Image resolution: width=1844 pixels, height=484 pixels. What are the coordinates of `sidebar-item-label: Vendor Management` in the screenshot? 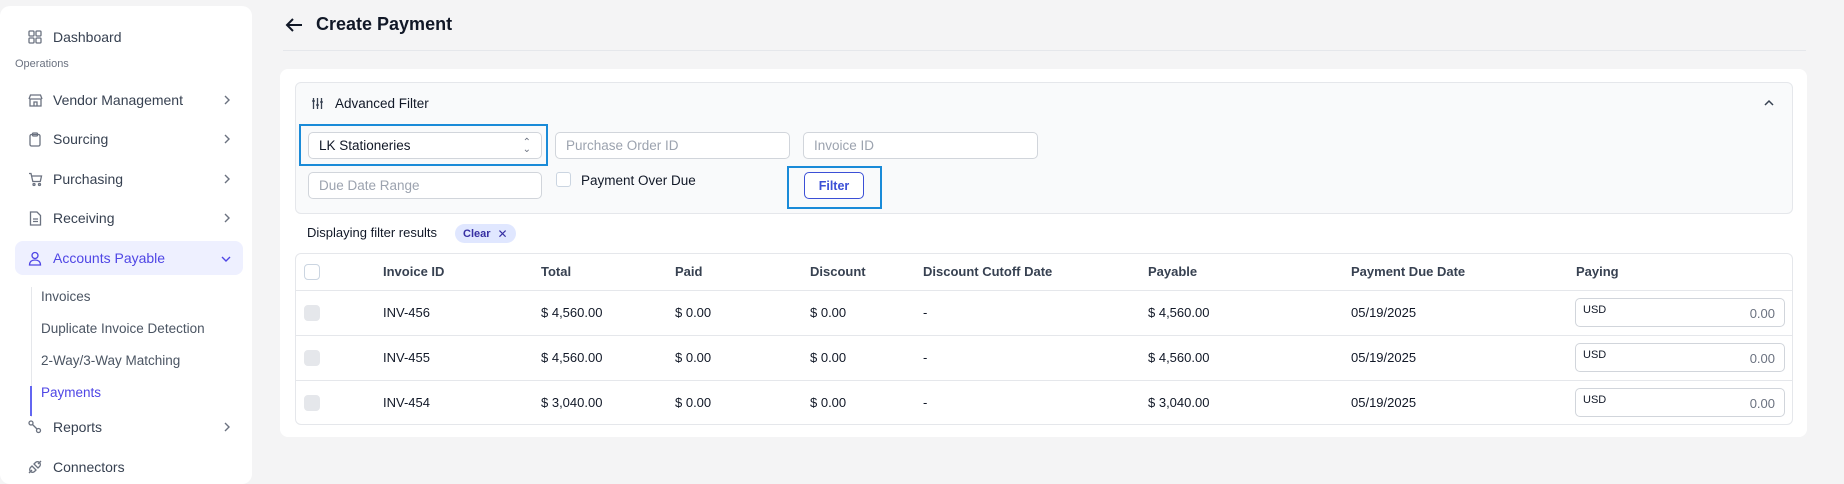 It's located at (118, 100).